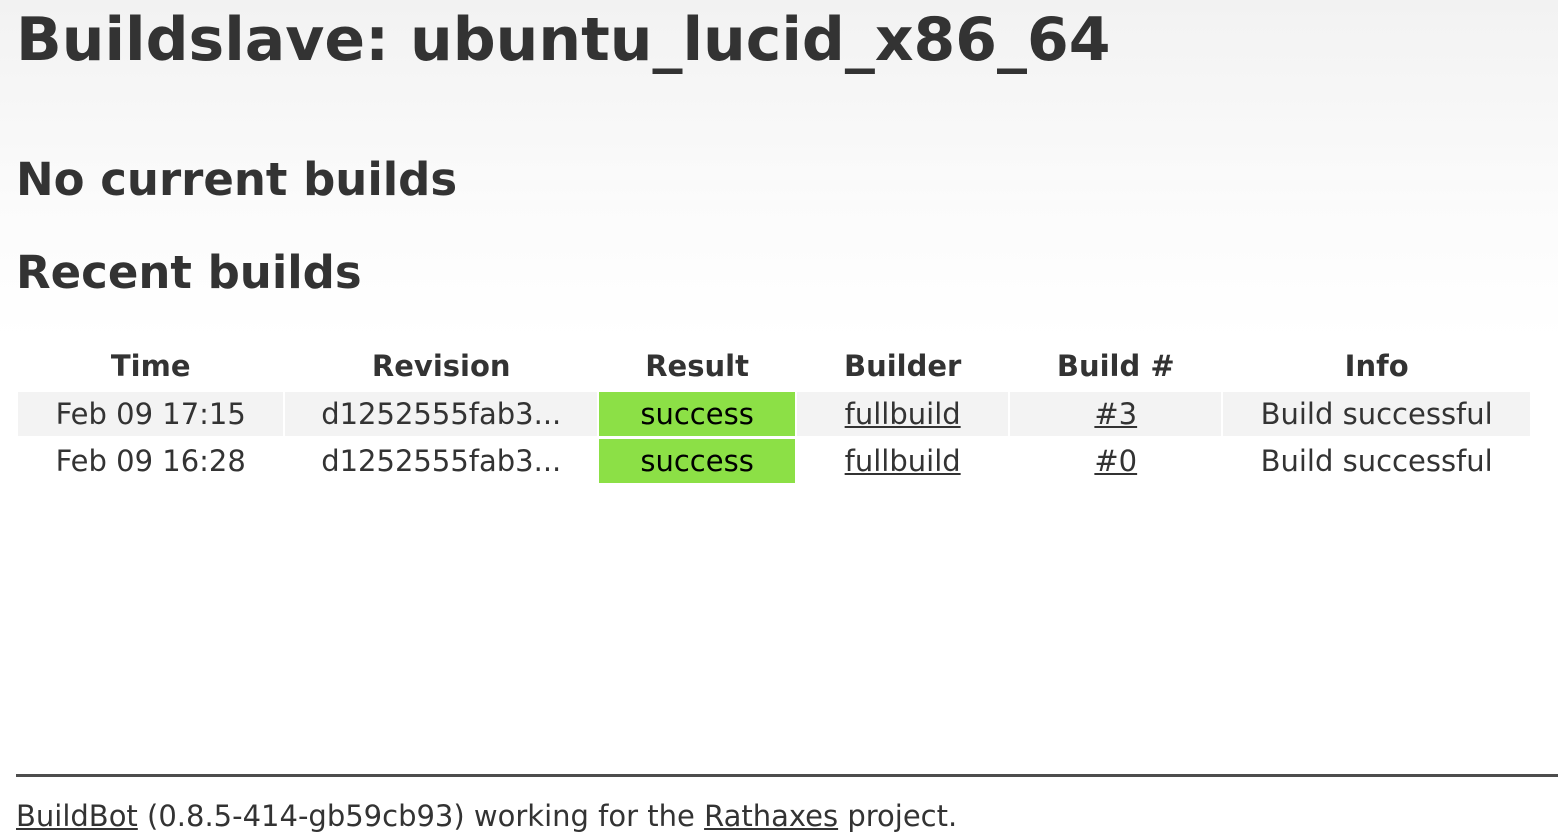 Image resolution: width=1558 pixels, height=836 pixels. What do you see at coordinates (697, 366) in the screenshot?
I see `column-header-result: Result` at bounding box center [697, 366].